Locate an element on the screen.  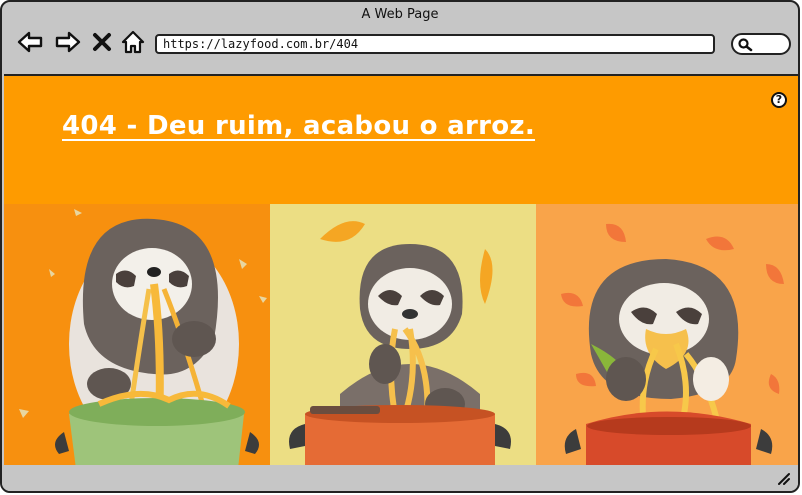
browser-toolbar: https://lazyfood.com.br/404 is located at coordinates (400, 48).